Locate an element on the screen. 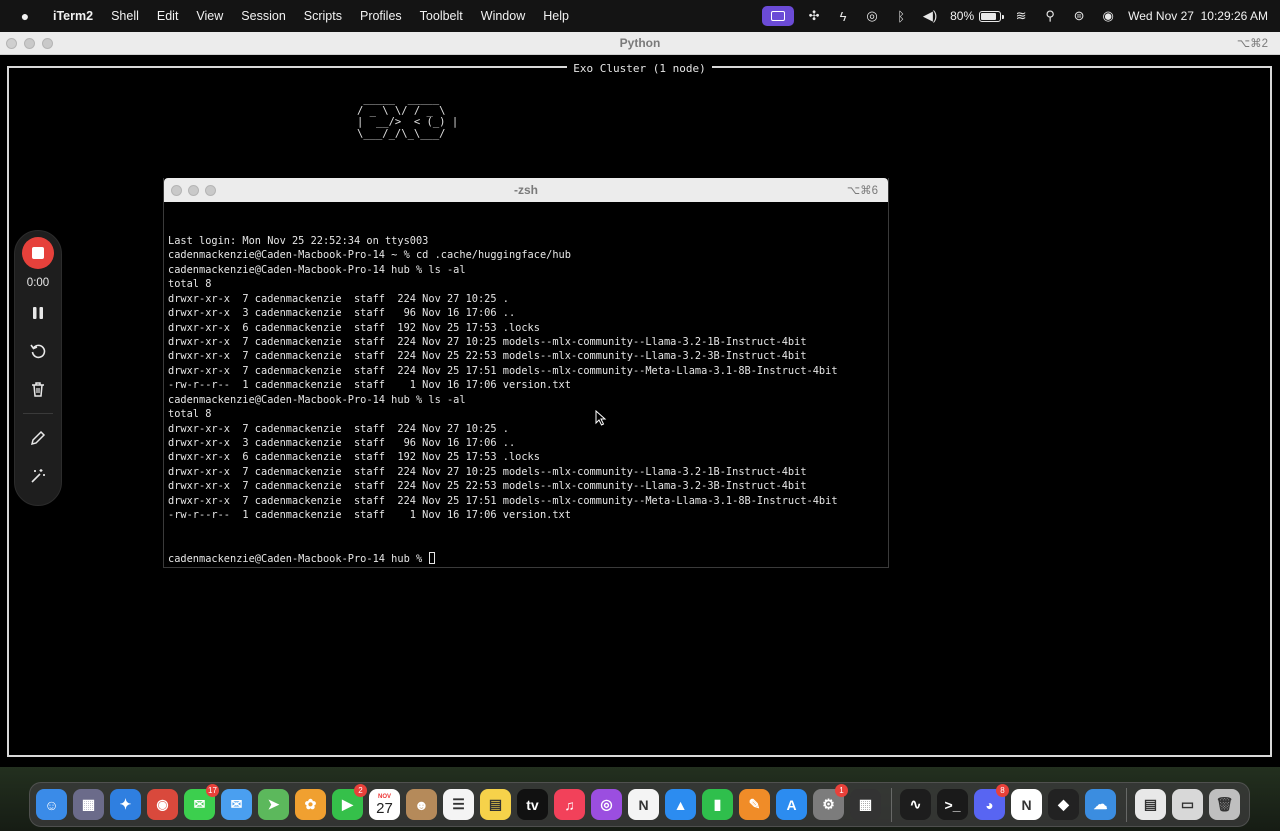 This screenshot has height=831, width=1280. document-stack-glyph: ▤ is located at coordinates (1150, 804).